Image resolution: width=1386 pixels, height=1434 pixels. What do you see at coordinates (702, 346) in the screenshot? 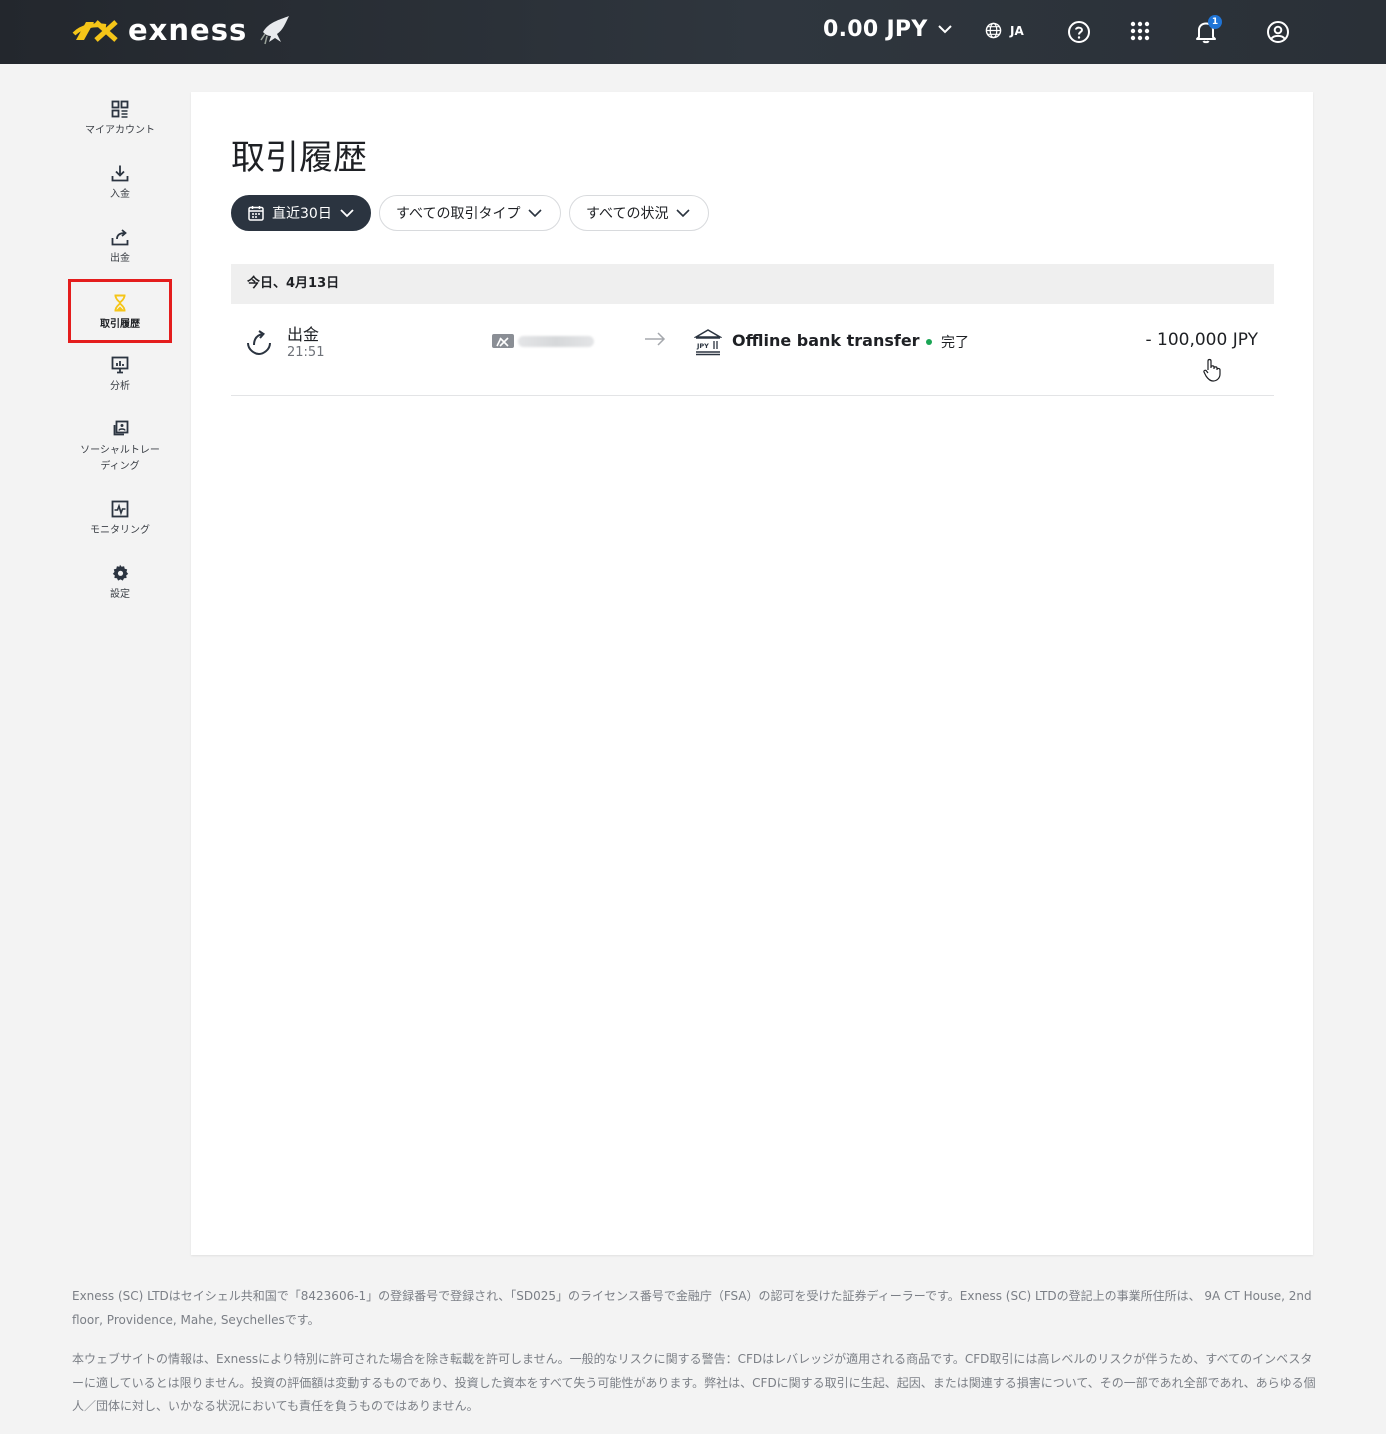
I see `bank-currency-badge: JPY` at bounding box center [702, 346].